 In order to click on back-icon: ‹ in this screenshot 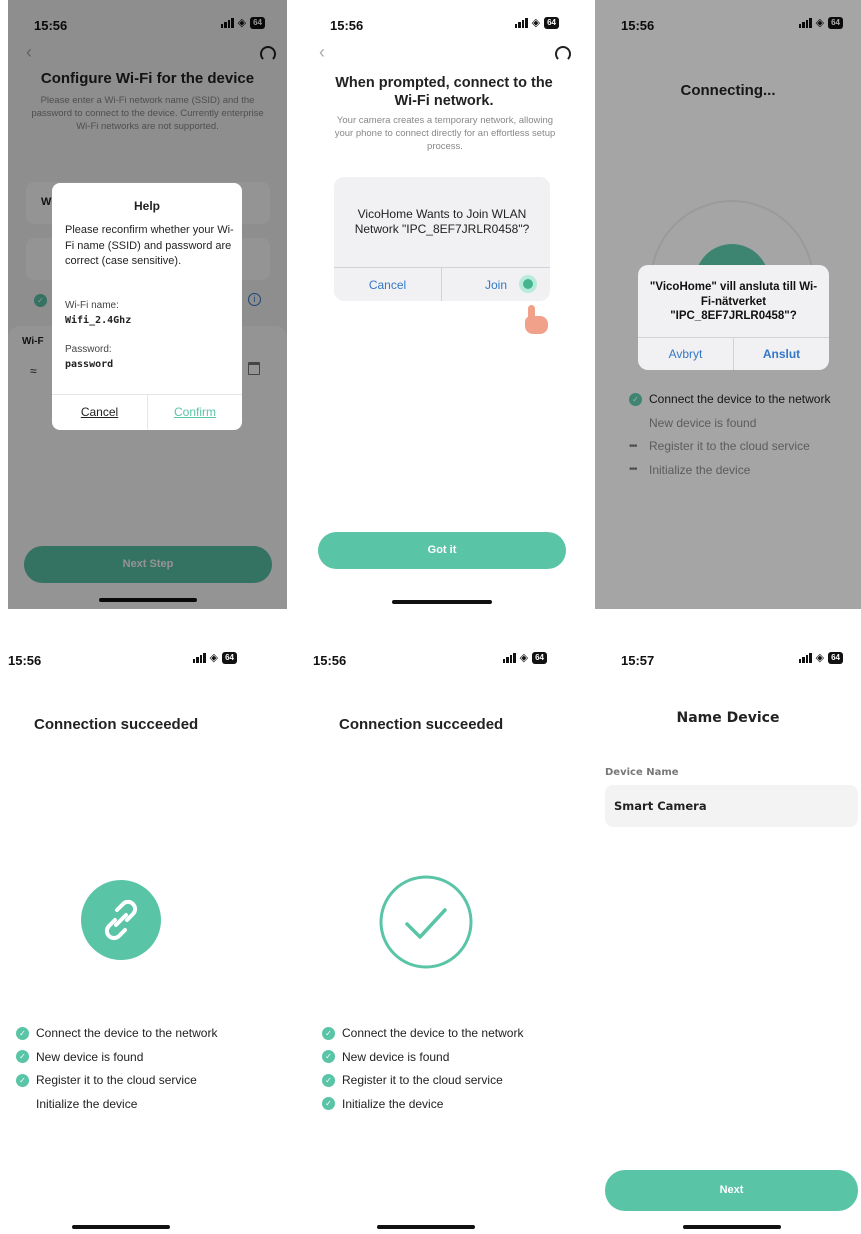, I will do `click(322, 52)`.